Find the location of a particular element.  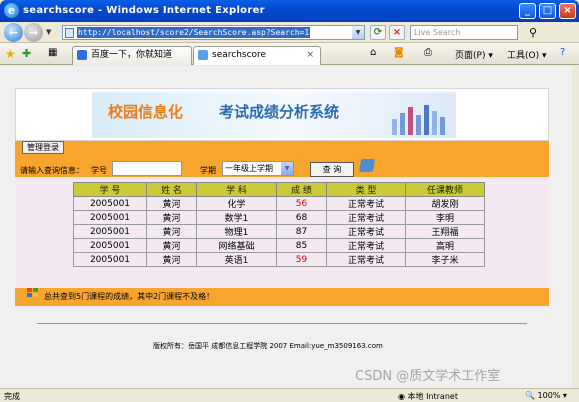

term-select: 一年级上学期 ▼ is located at coordinates (258, 168).